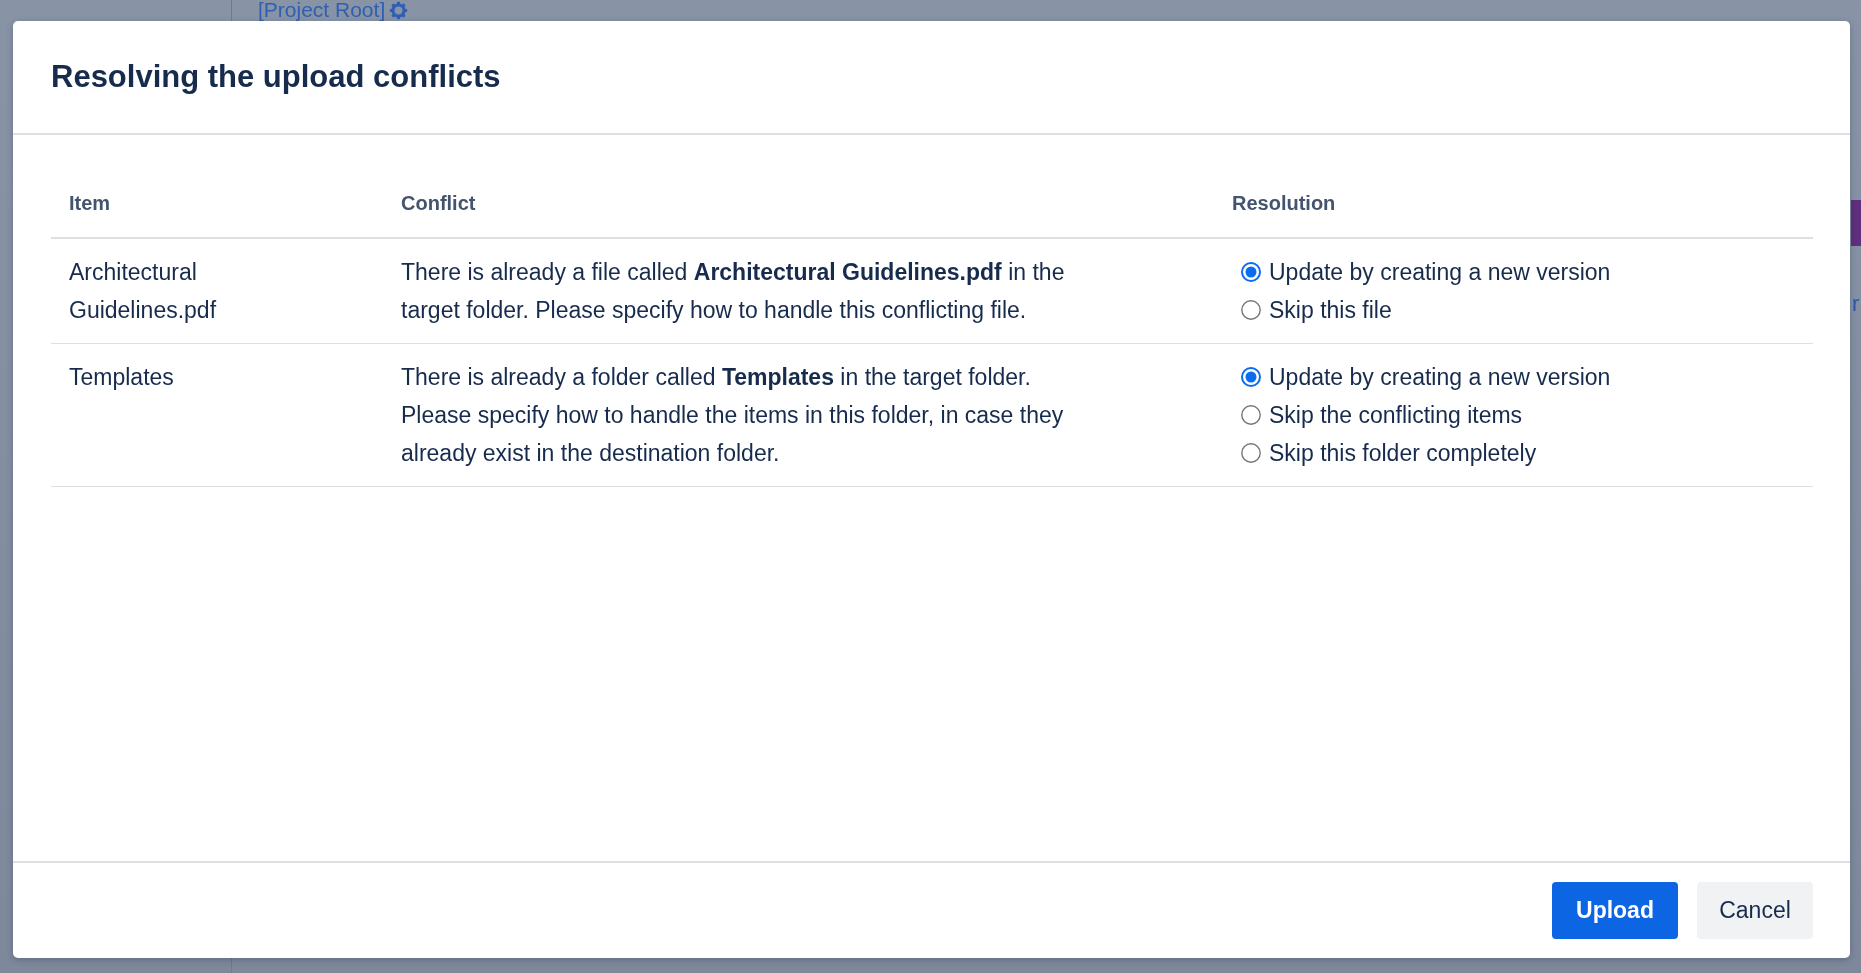 This screenshot has width=1861, height=973. Describe the element at coordinates (732, 415) in the screenshot. I see `conflict-description: There is already a folder called Templates in the target folder. Please specify how to handle the items in this folder, in case they already exist in the destination folder.` at that location.